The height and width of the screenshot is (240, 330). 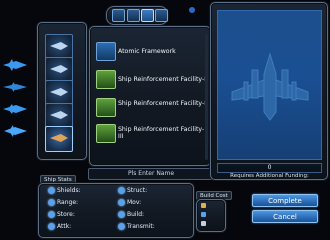 What do you see at coordinates (69, 190) in the screenshot?
I see `stat-shields: Shields:` at bounding box center [69, 190].